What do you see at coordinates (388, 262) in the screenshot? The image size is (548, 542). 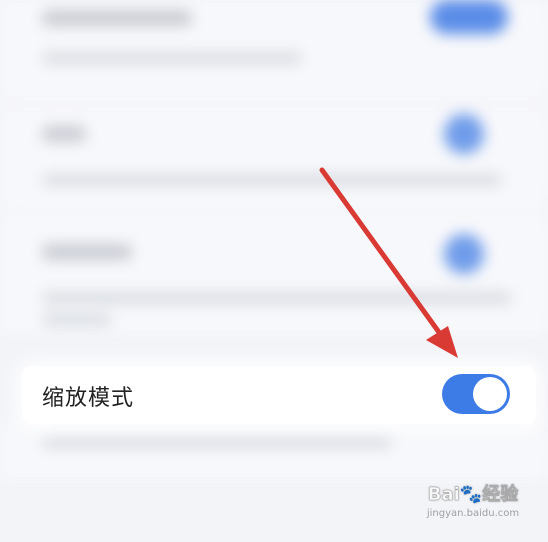 I see `red-arrow-pointer-icon` at bounding box center [388, 262].